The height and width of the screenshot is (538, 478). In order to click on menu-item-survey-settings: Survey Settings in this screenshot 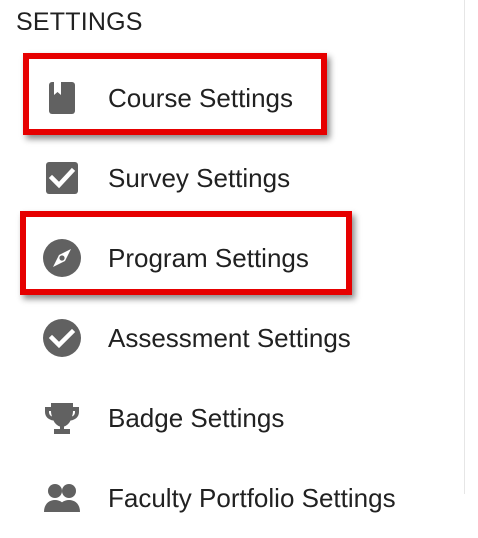, I will do `click(232, 178)`.